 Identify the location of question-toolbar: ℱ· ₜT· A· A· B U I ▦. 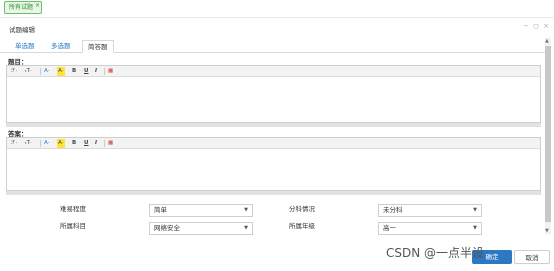
(273, 71).